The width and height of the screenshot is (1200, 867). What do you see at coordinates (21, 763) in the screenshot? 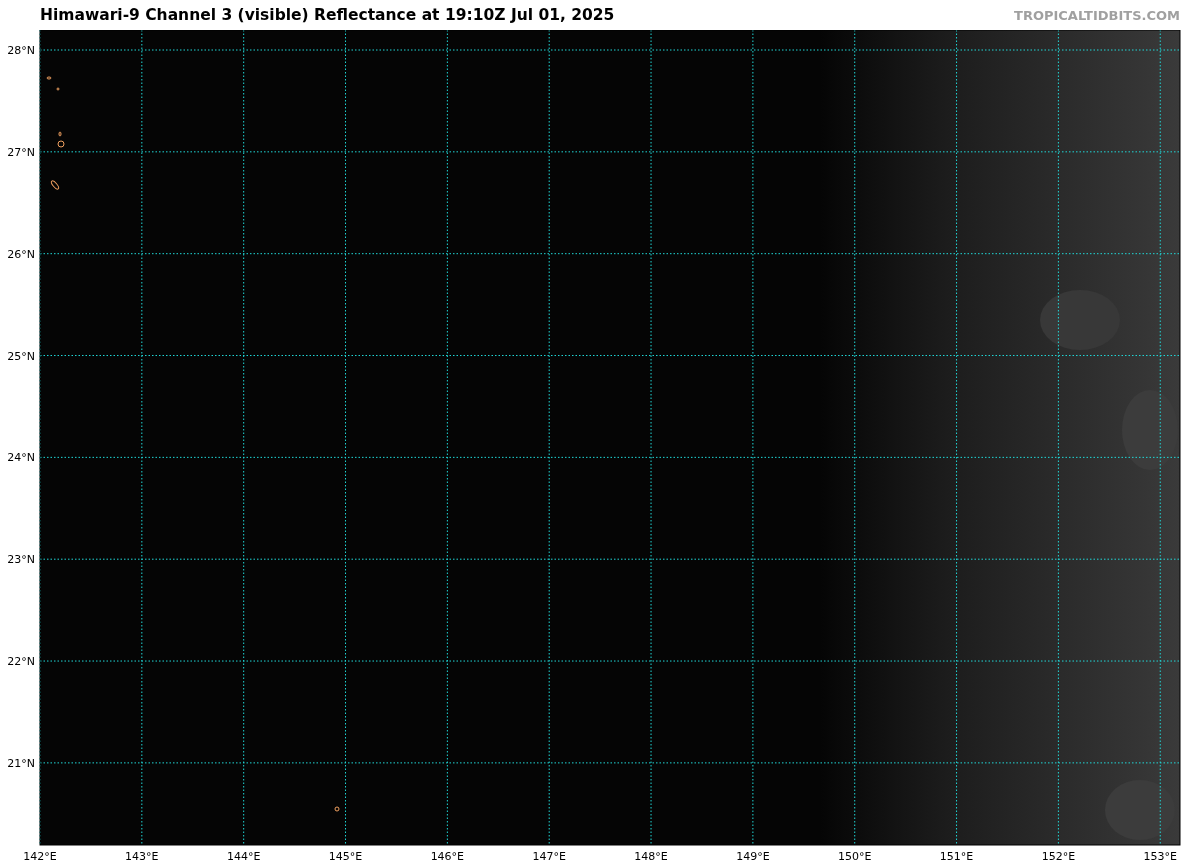
I see `latitude-label: 21°N` at bounding box center [21, 763].